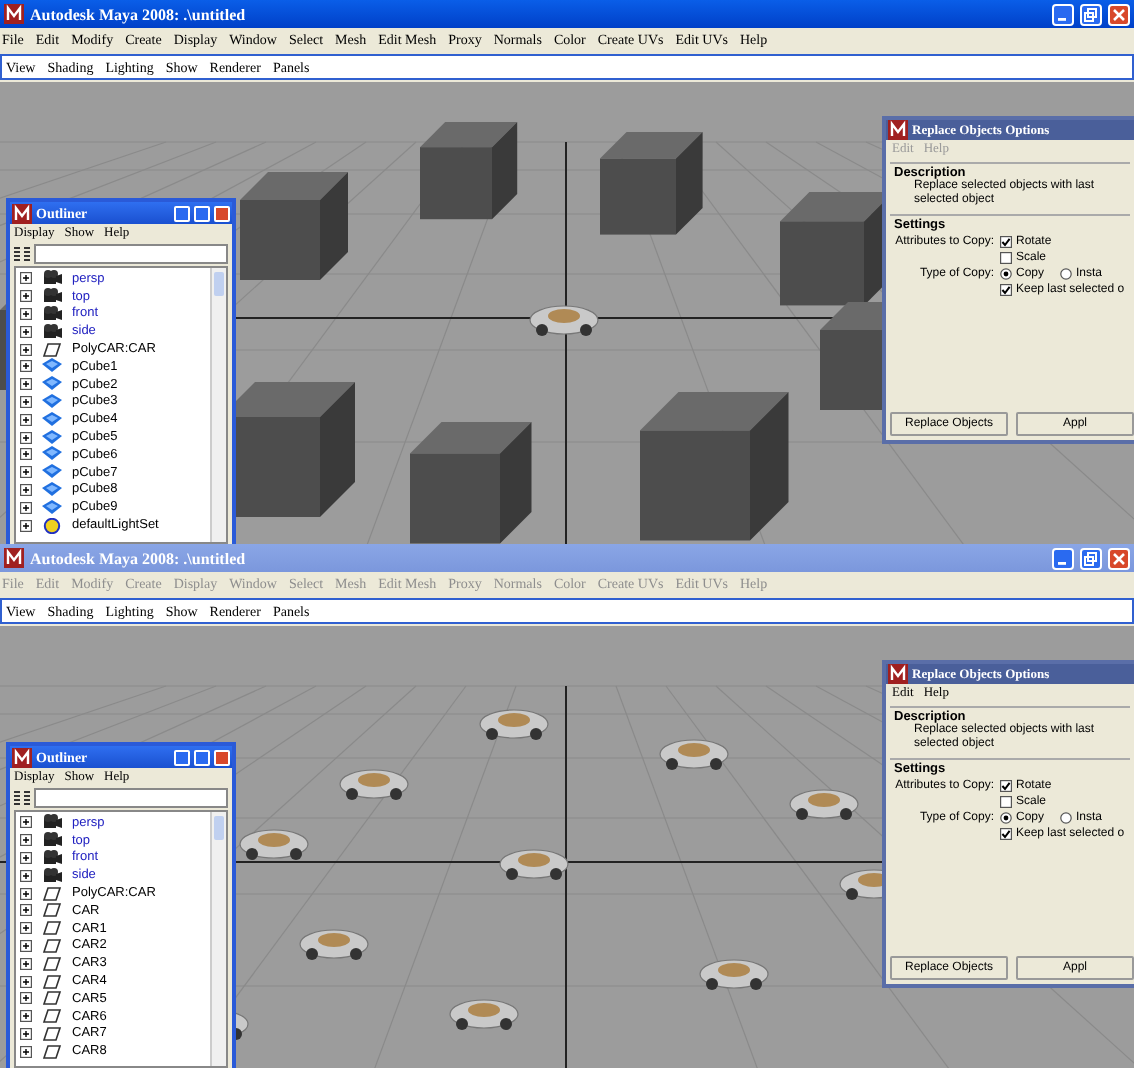 The height and width of the screenshot is (1068, 1134). I want to click on light-set-icon, so click(52, 525).